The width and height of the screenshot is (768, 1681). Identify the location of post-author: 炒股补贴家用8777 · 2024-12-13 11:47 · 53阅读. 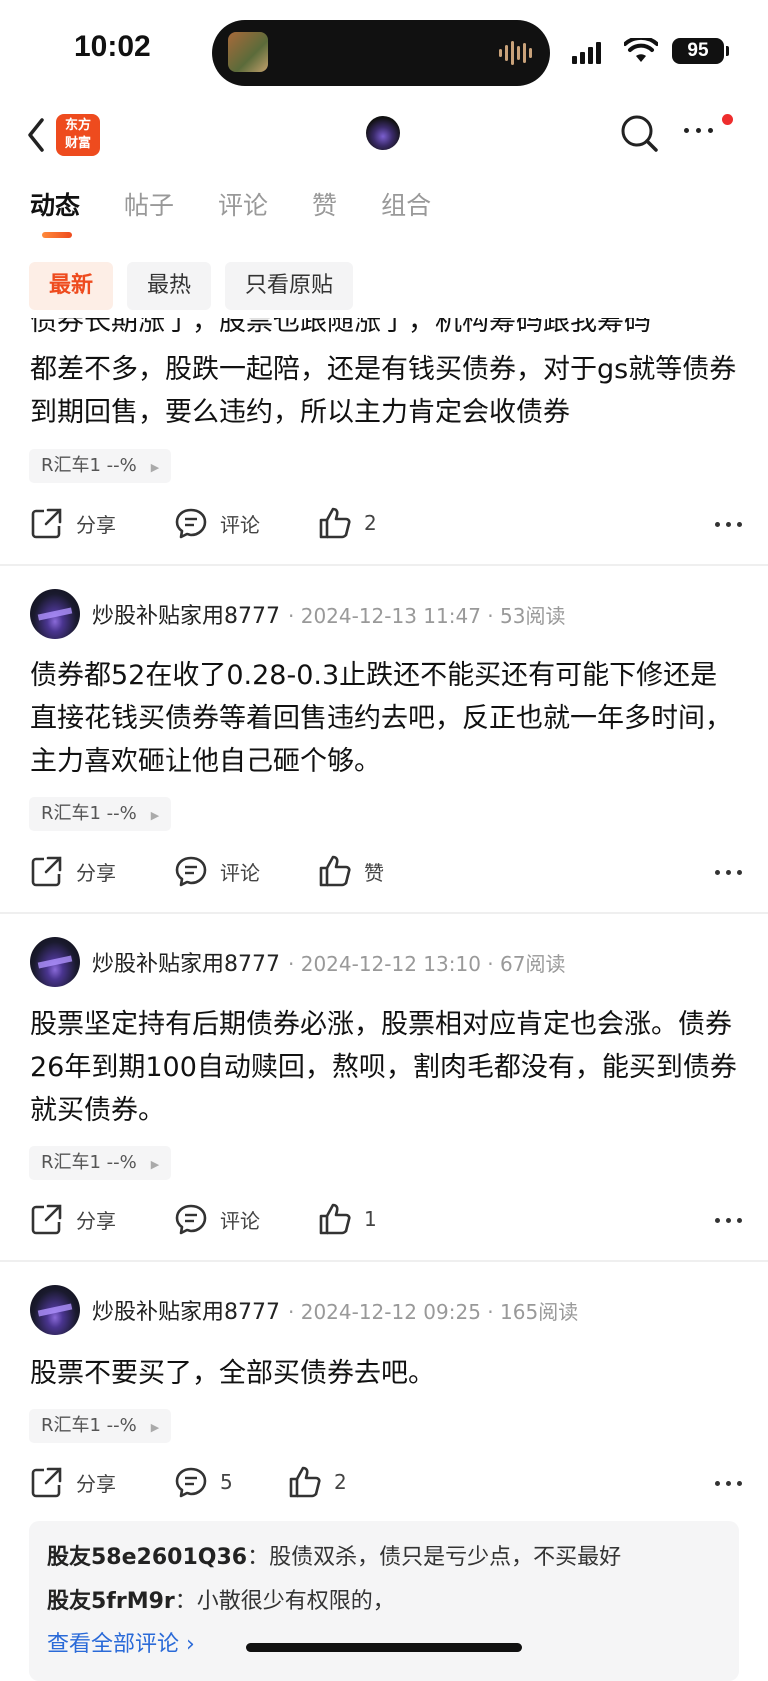
(297, 614).